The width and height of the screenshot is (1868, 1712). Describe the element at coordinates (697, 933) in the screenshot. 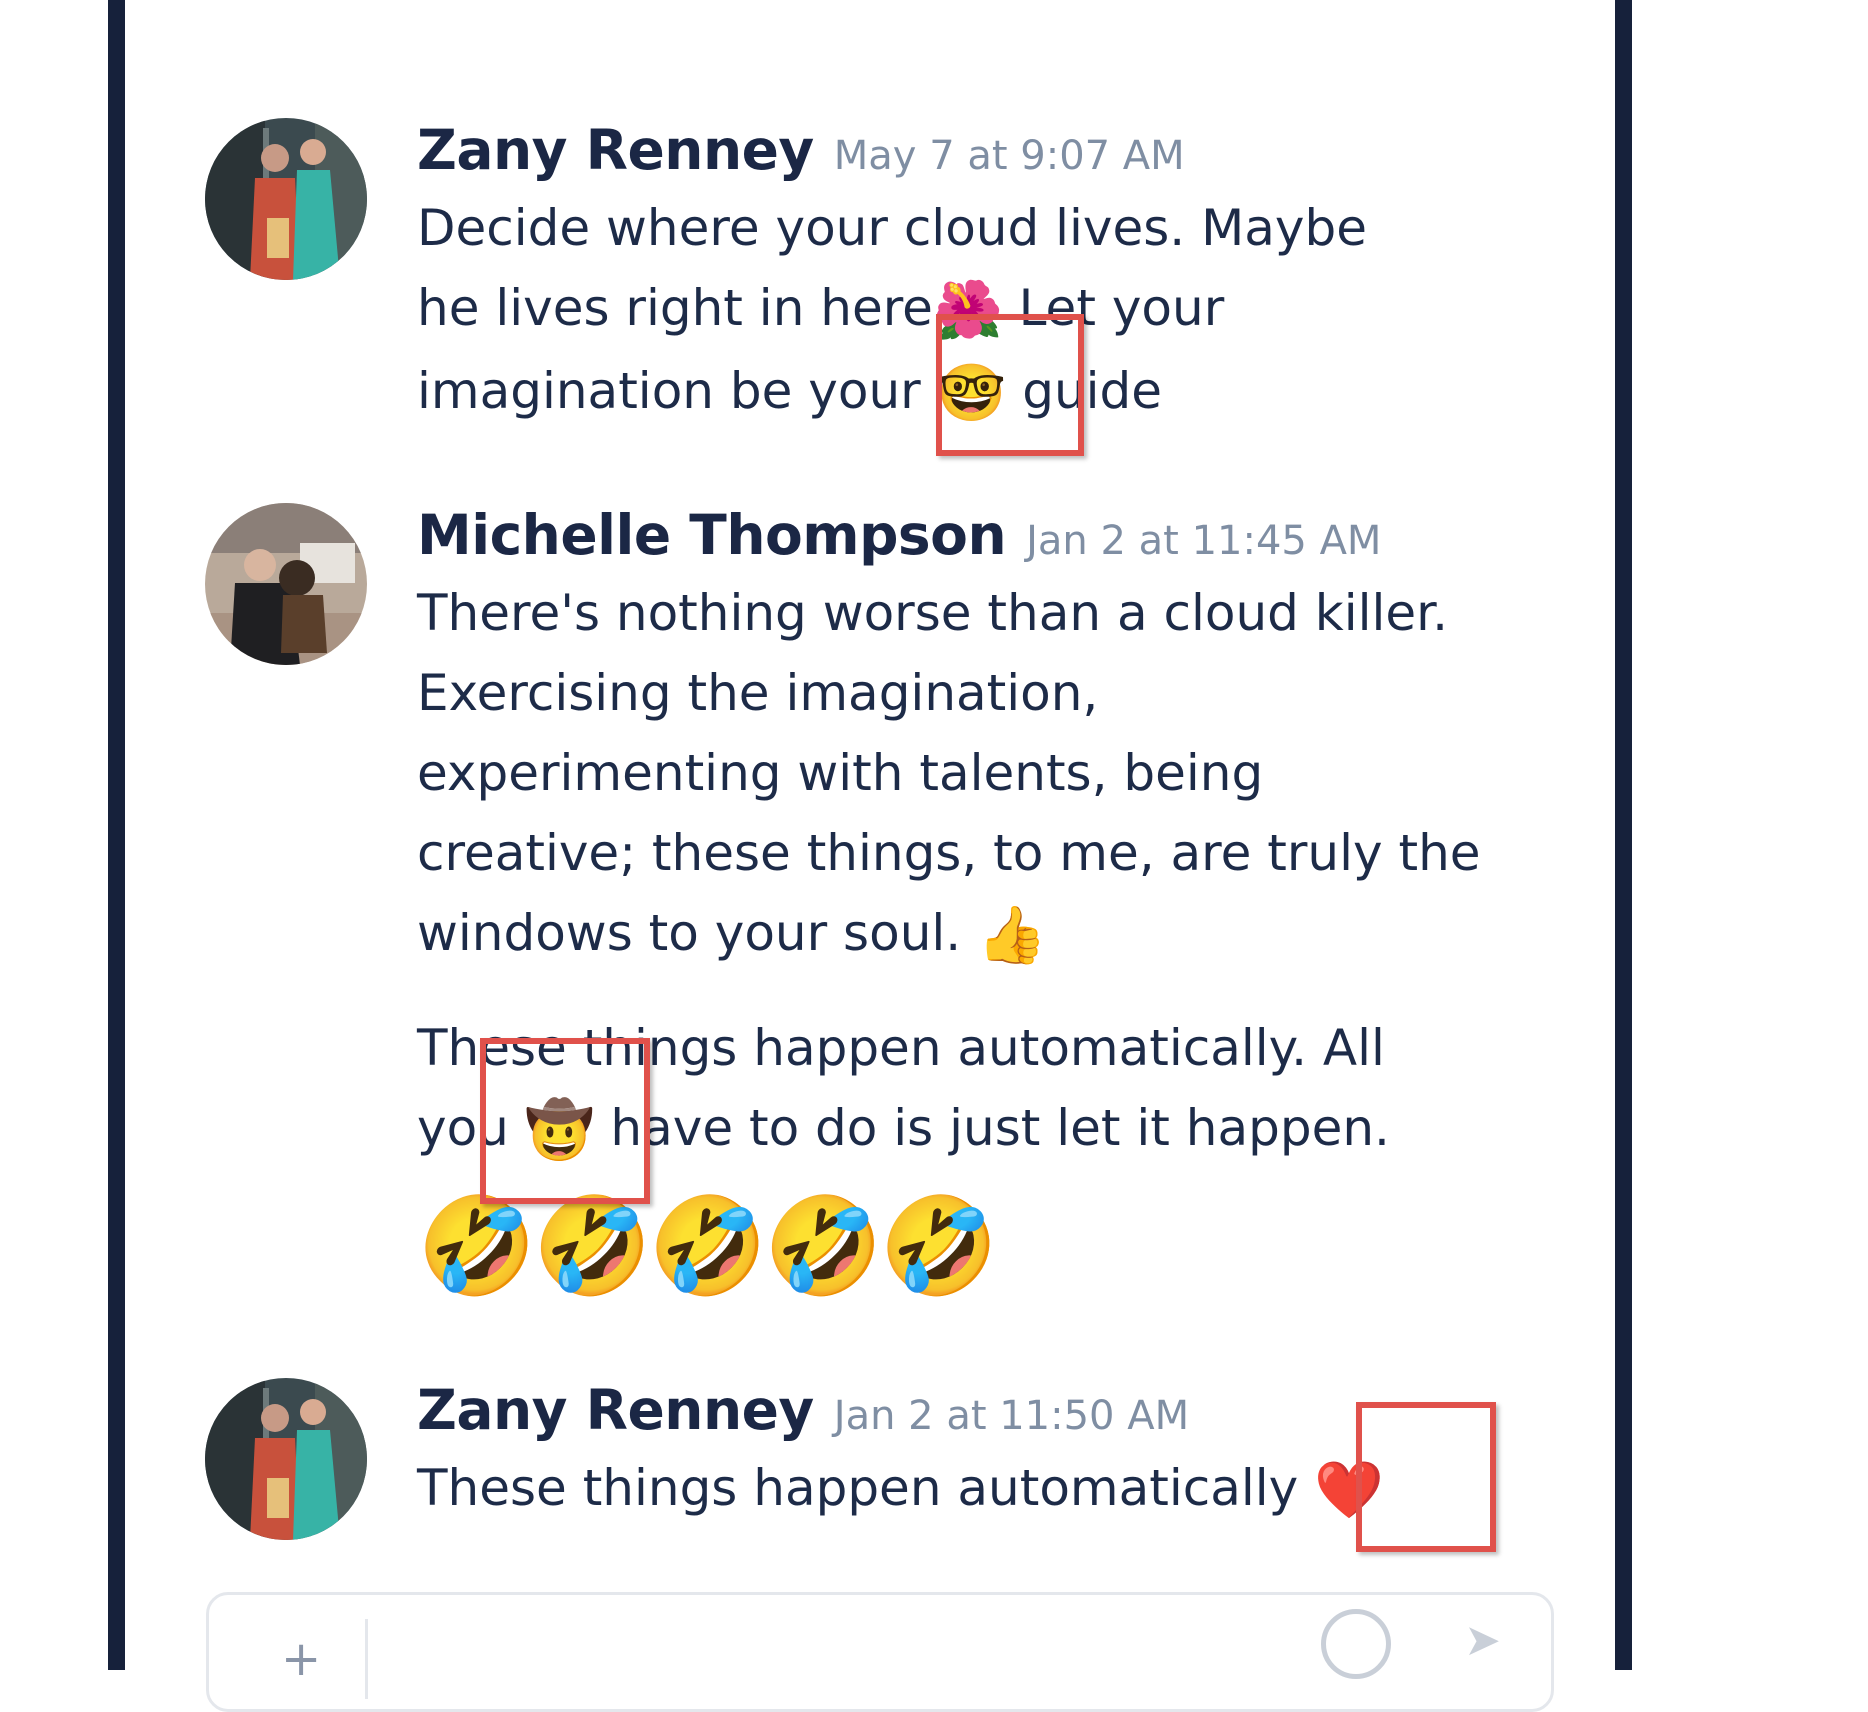

I see `text-segment: windows to your soul.` at that location.